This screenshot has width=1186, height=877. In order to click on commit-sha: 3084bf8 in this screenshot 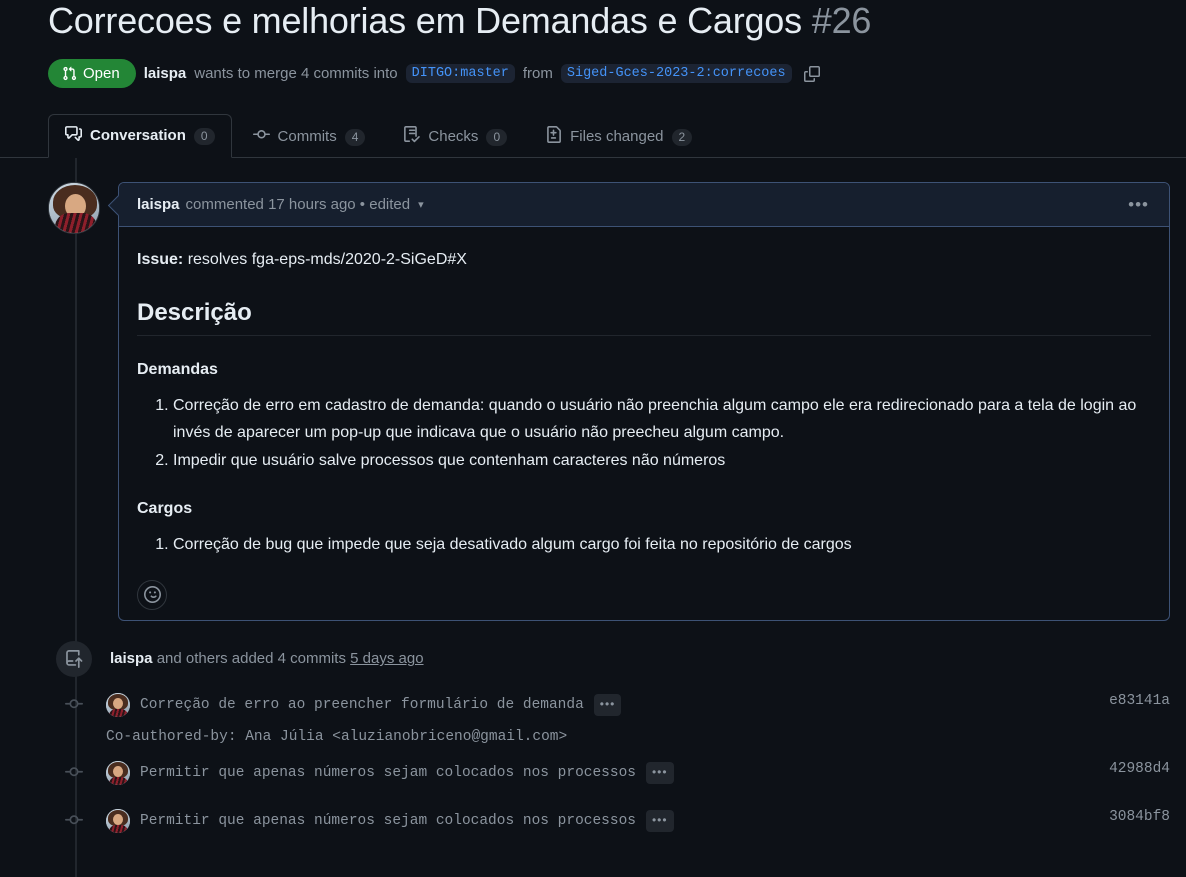, I will do `click(1131, 817)`.